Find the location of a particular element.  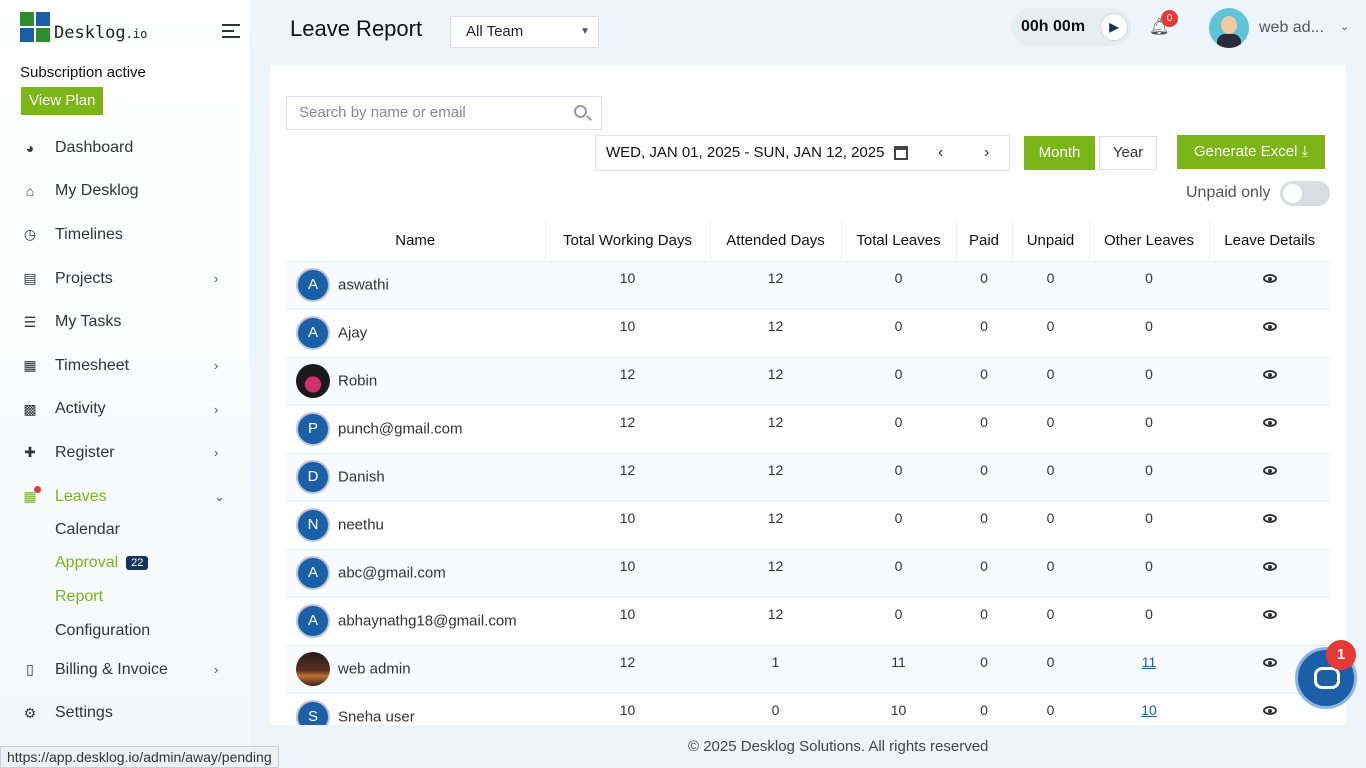

view-plan-button: View Plan is located at coordinates (62, 101).